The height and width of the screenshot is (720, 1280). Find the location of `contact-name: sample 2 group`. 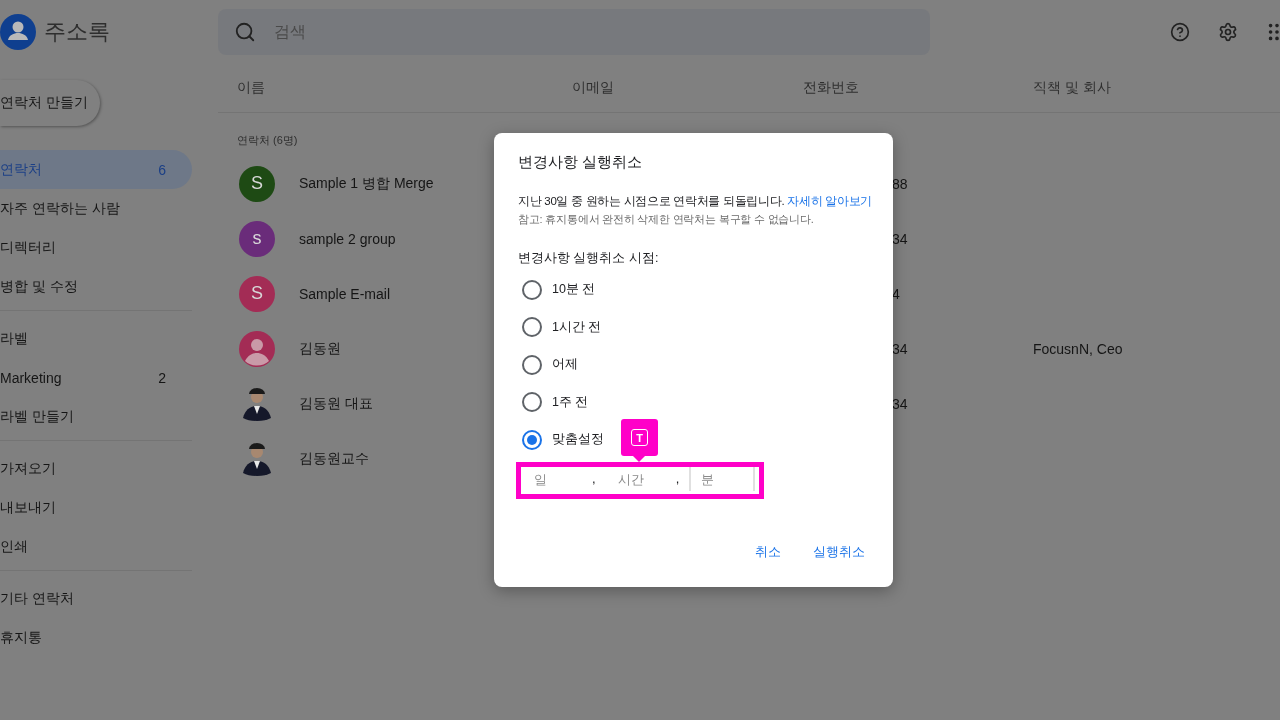

contact-name: sample 2 group is located at coordinates (347, 238).